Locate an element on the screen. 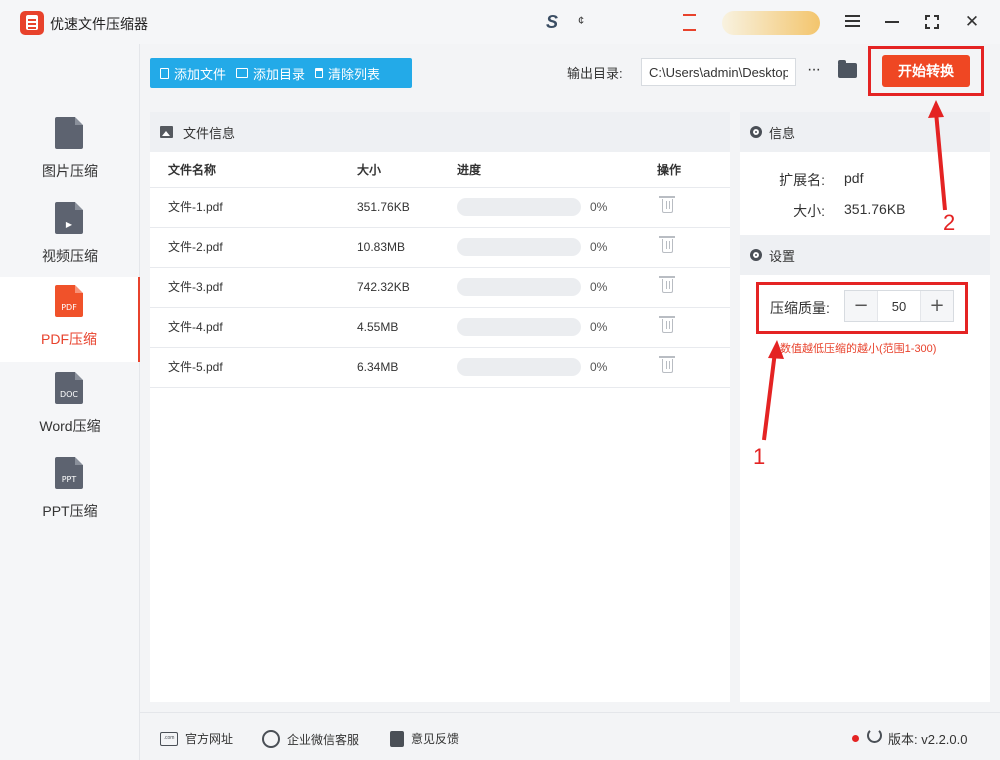  highlight-box-start is located at coordinates (926, 71).